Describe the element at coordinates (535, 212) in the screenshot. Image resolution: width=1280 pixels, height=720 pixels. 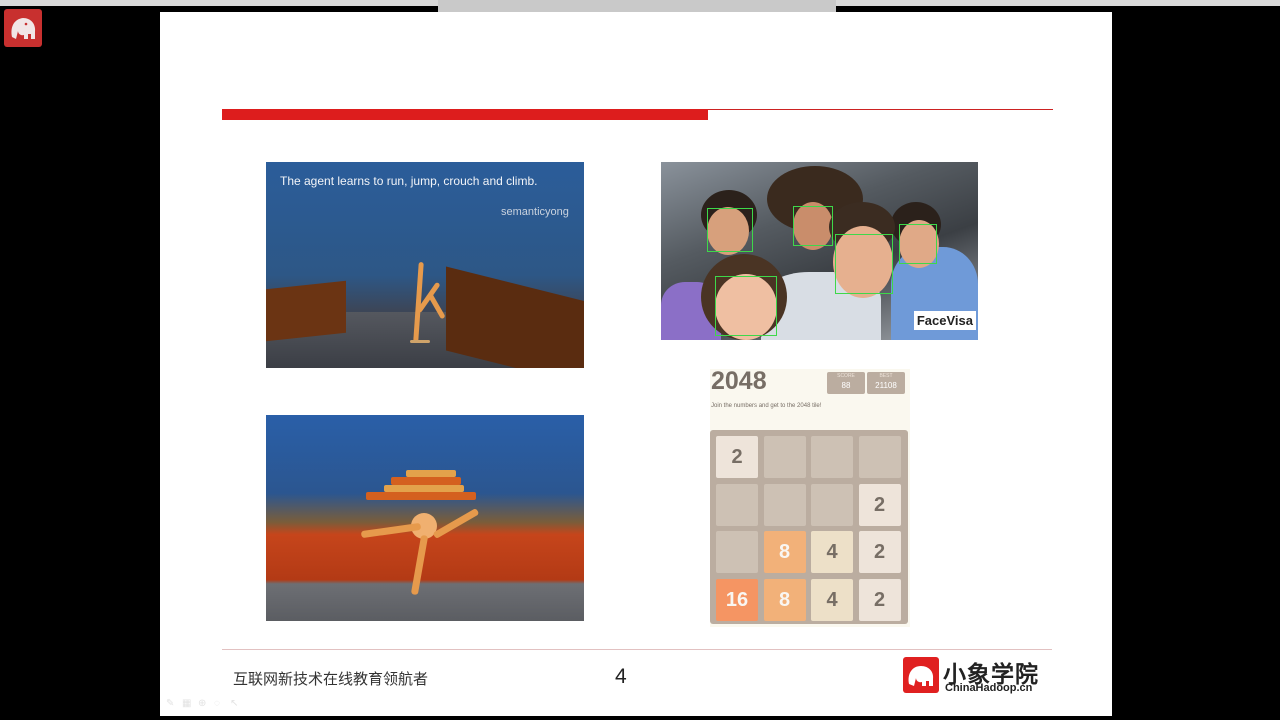
I see `watermark: semanticyong` at that location.